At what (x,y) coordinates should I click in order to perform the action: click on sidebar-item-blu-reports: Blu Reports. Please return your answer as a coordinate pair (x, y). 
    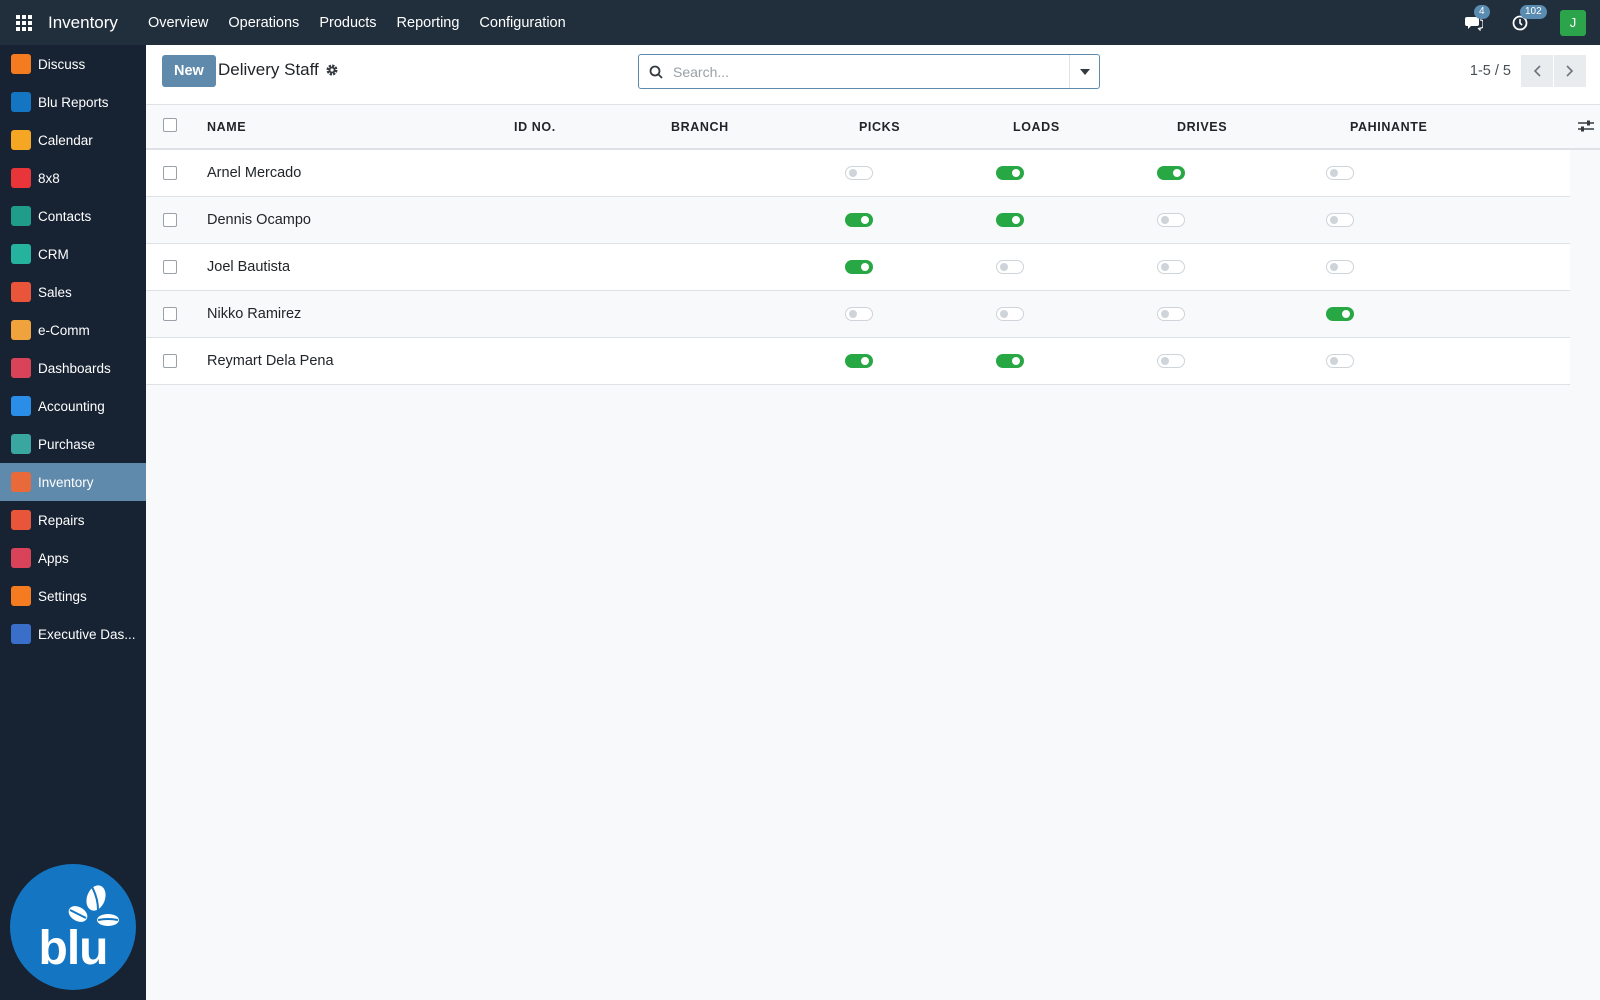
    Looking at the image, I should click on (73, 102).